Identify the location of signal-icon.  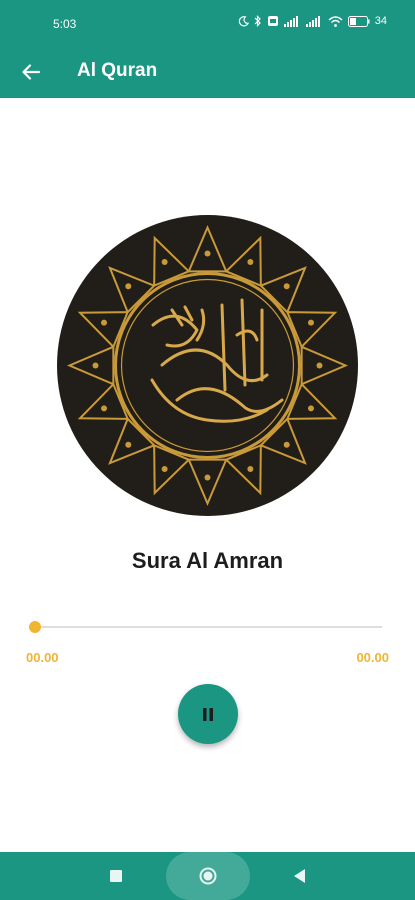
(290, 21).